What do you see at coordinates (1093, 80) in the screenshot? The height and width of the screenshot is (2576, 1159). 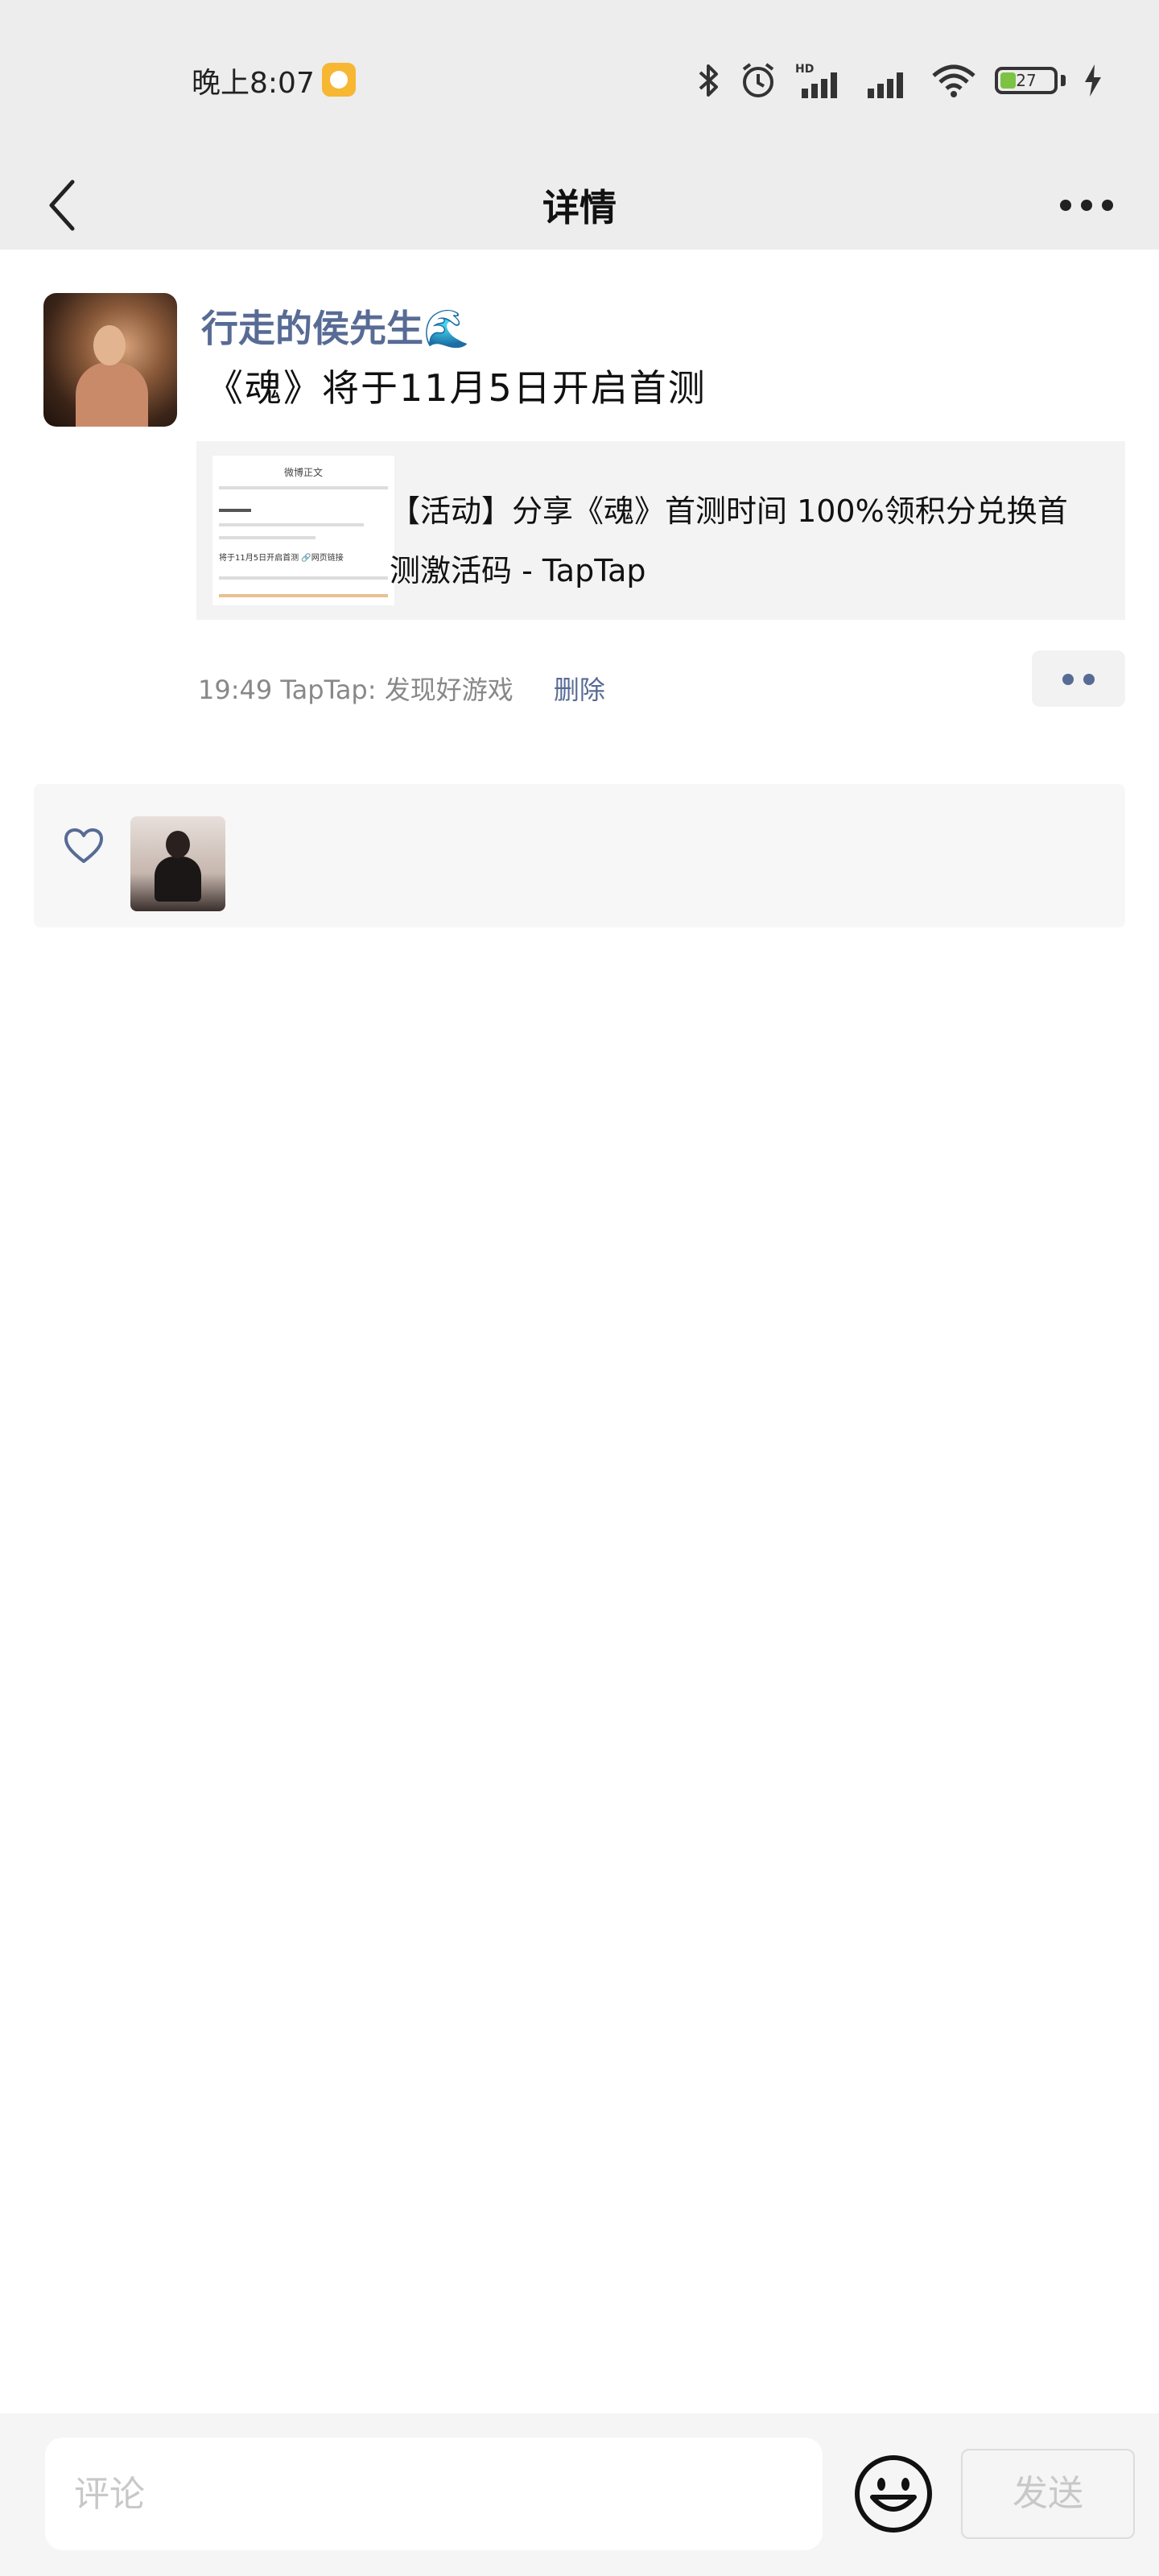 I see `charging-icon` at bounding box center [1093, 80].